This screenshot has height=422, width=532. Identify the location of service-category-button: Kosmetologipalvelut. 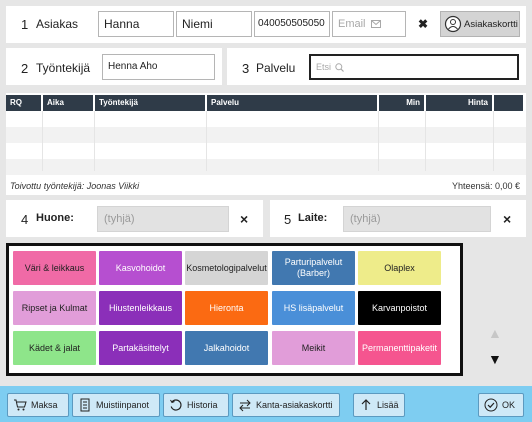
(226, 268).